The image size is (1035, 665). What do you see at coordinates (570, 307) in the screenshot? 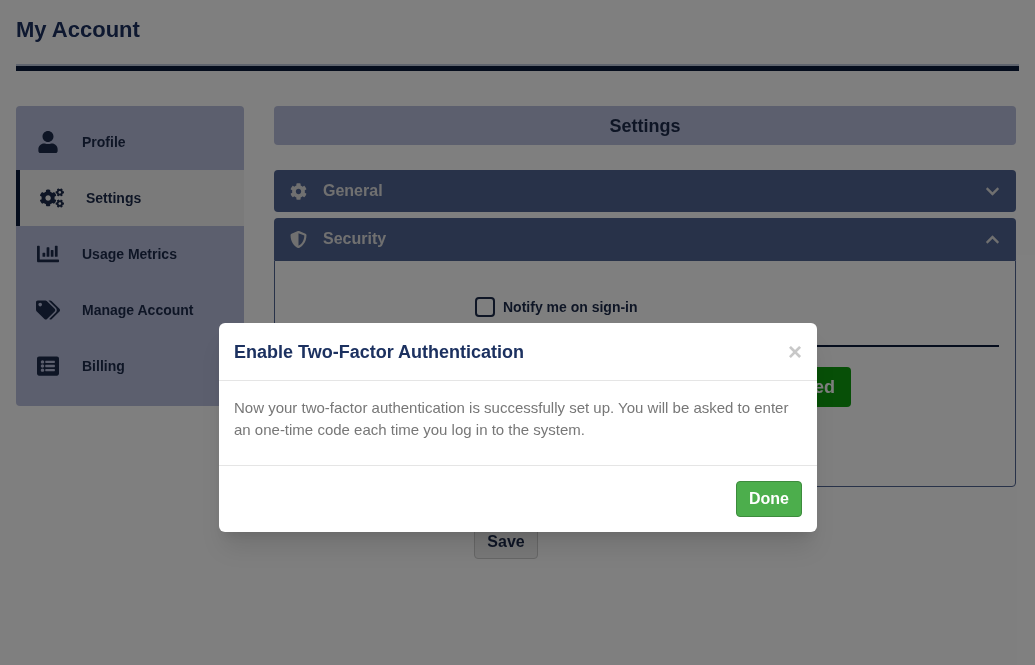
I see `checkbox-label: Notify me on sign-in` at bounding box center [570, 307].